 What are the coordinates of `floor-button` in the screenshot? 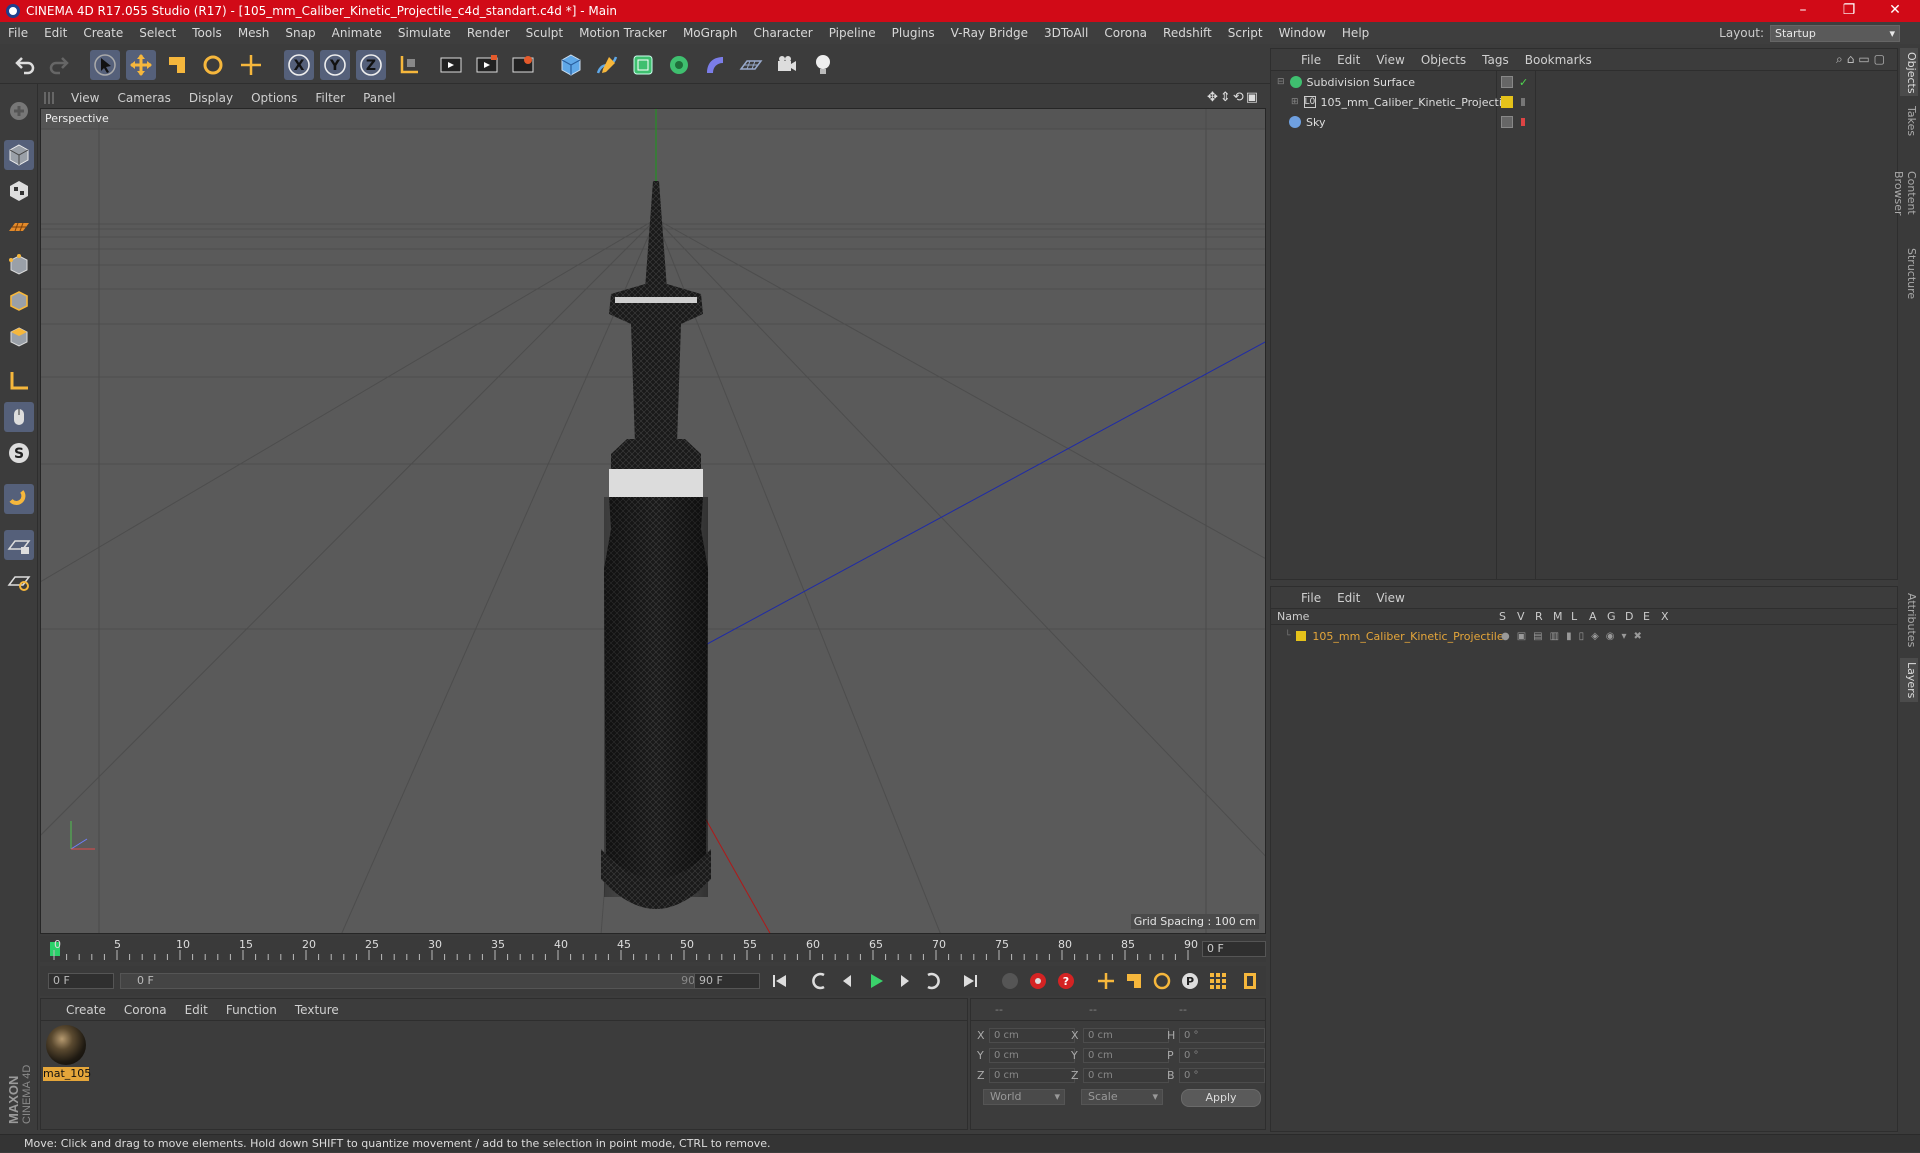 It's located at (751, 65).